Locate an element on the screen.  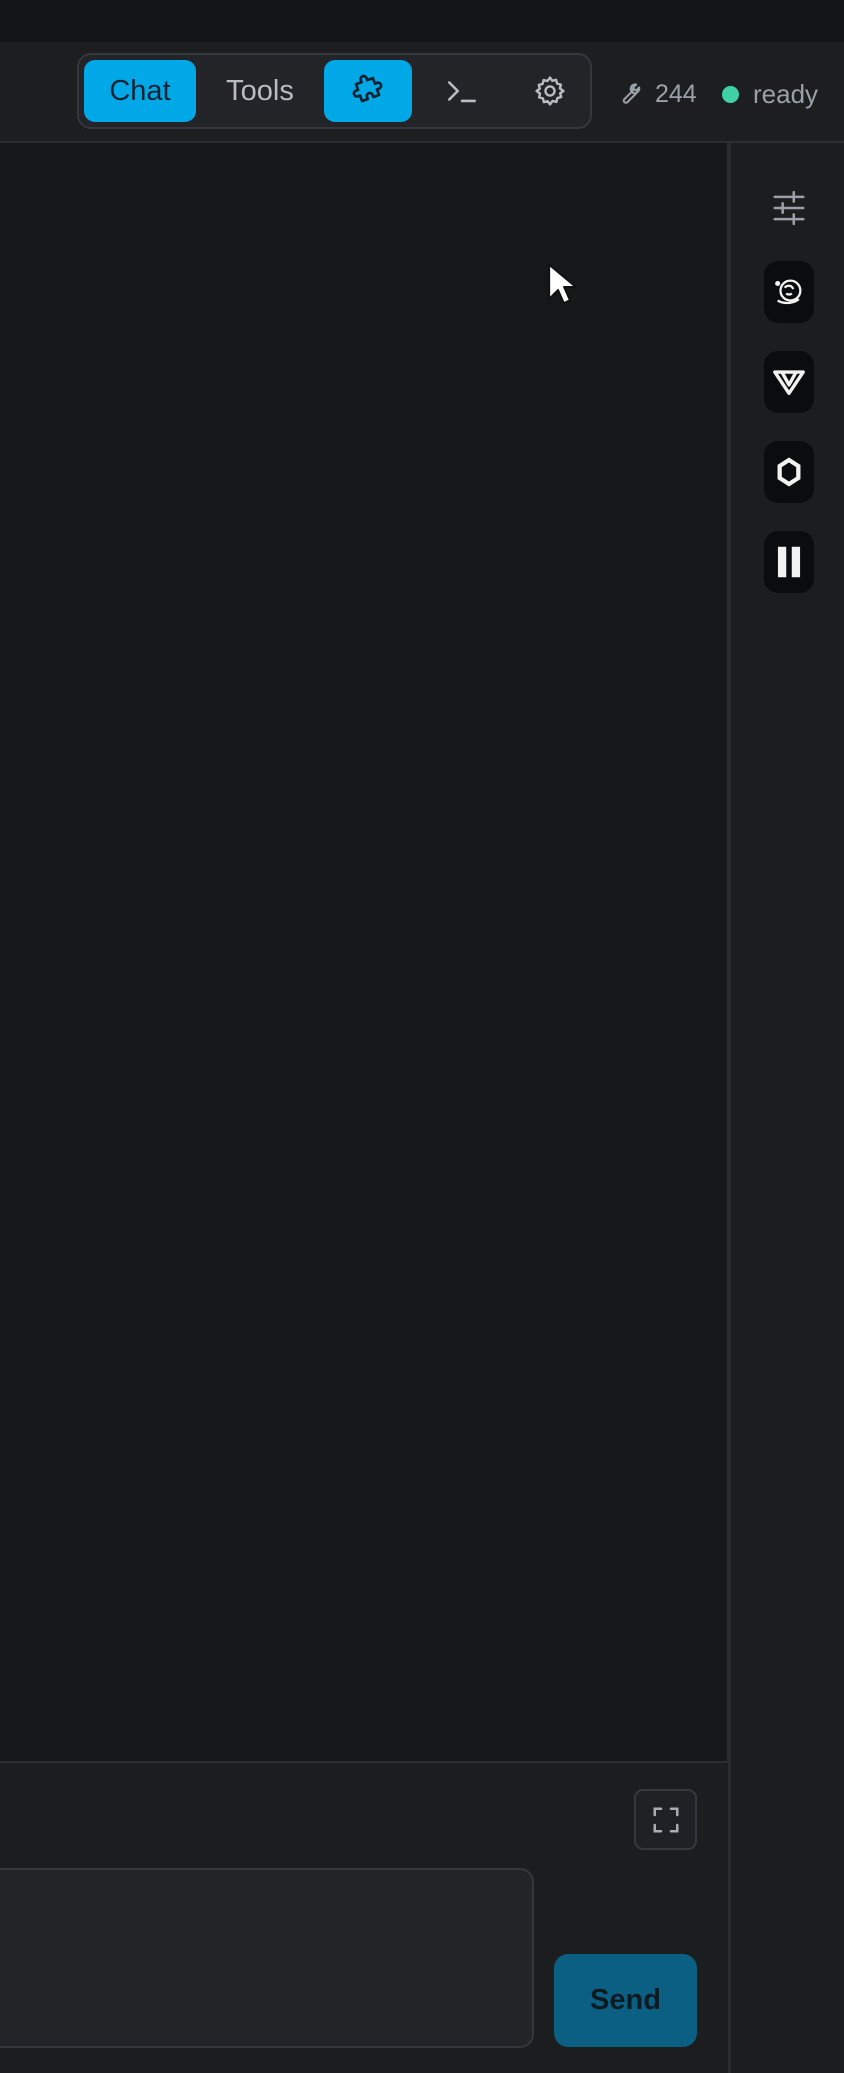
tool-count: 244 is located at coordinates (656, 94).